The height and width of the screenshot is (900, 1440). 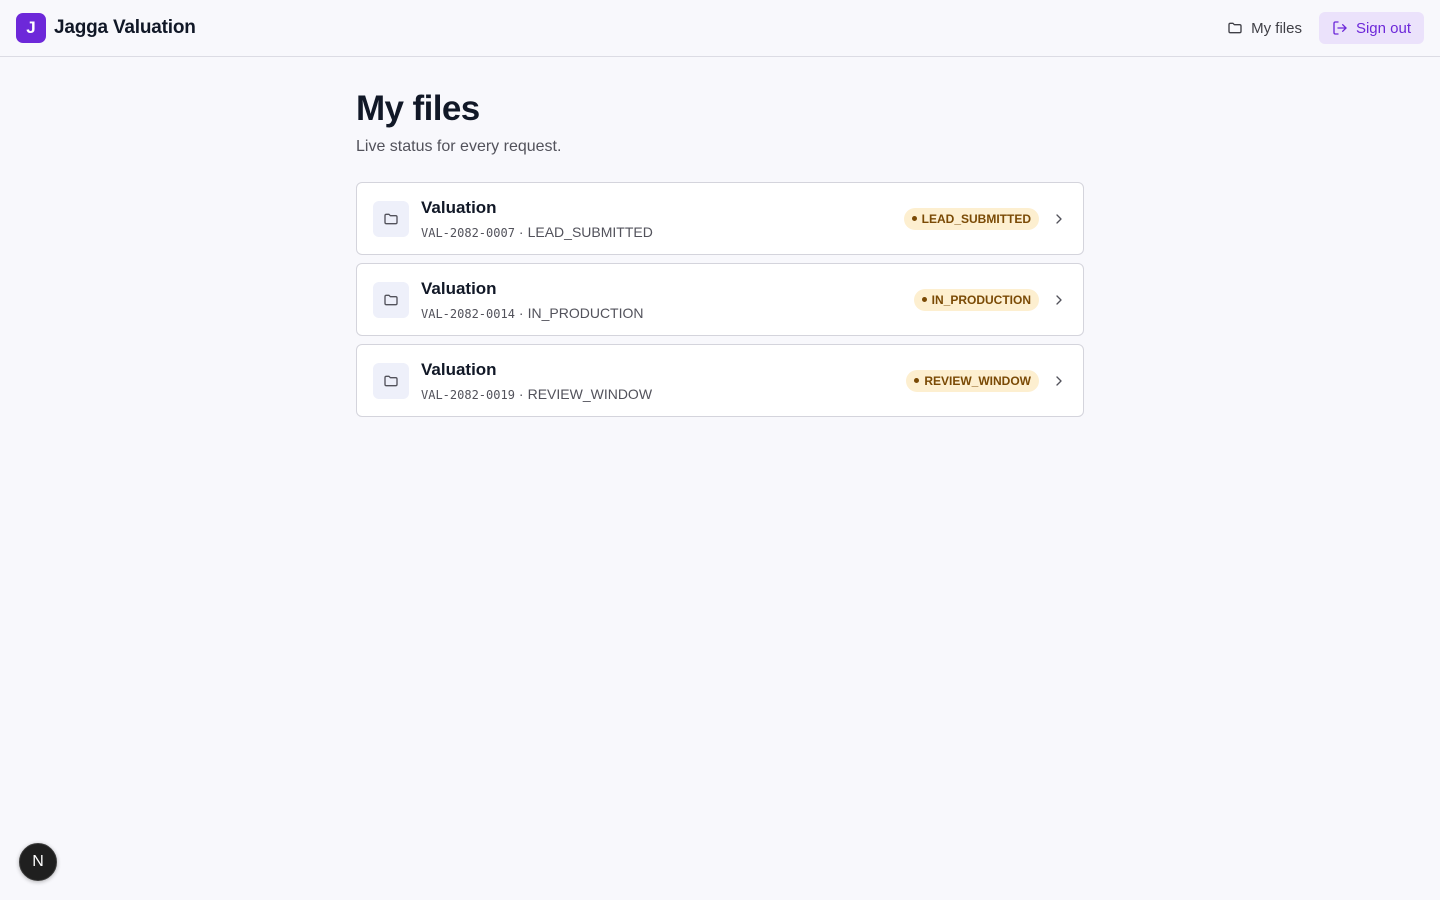 I want to click on file-meta: VAL-2082-0019 · REVIEW_WINDOW, so click(x=663, y=394).